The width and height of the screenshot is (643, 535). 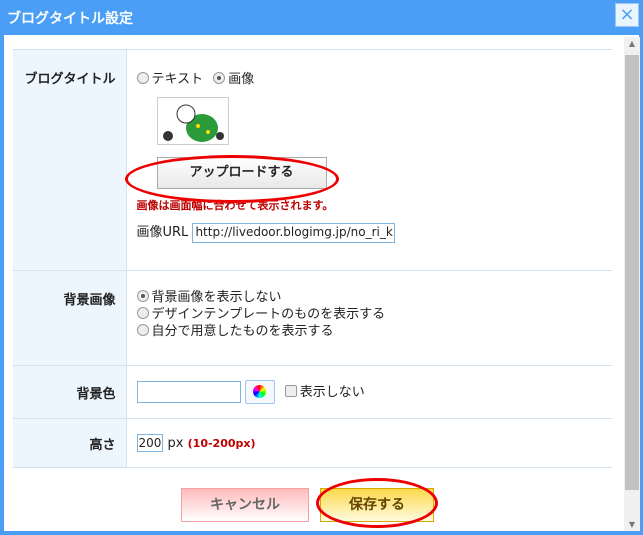 I want to click on scrollbar-thumb, so click(x=632, y=272).